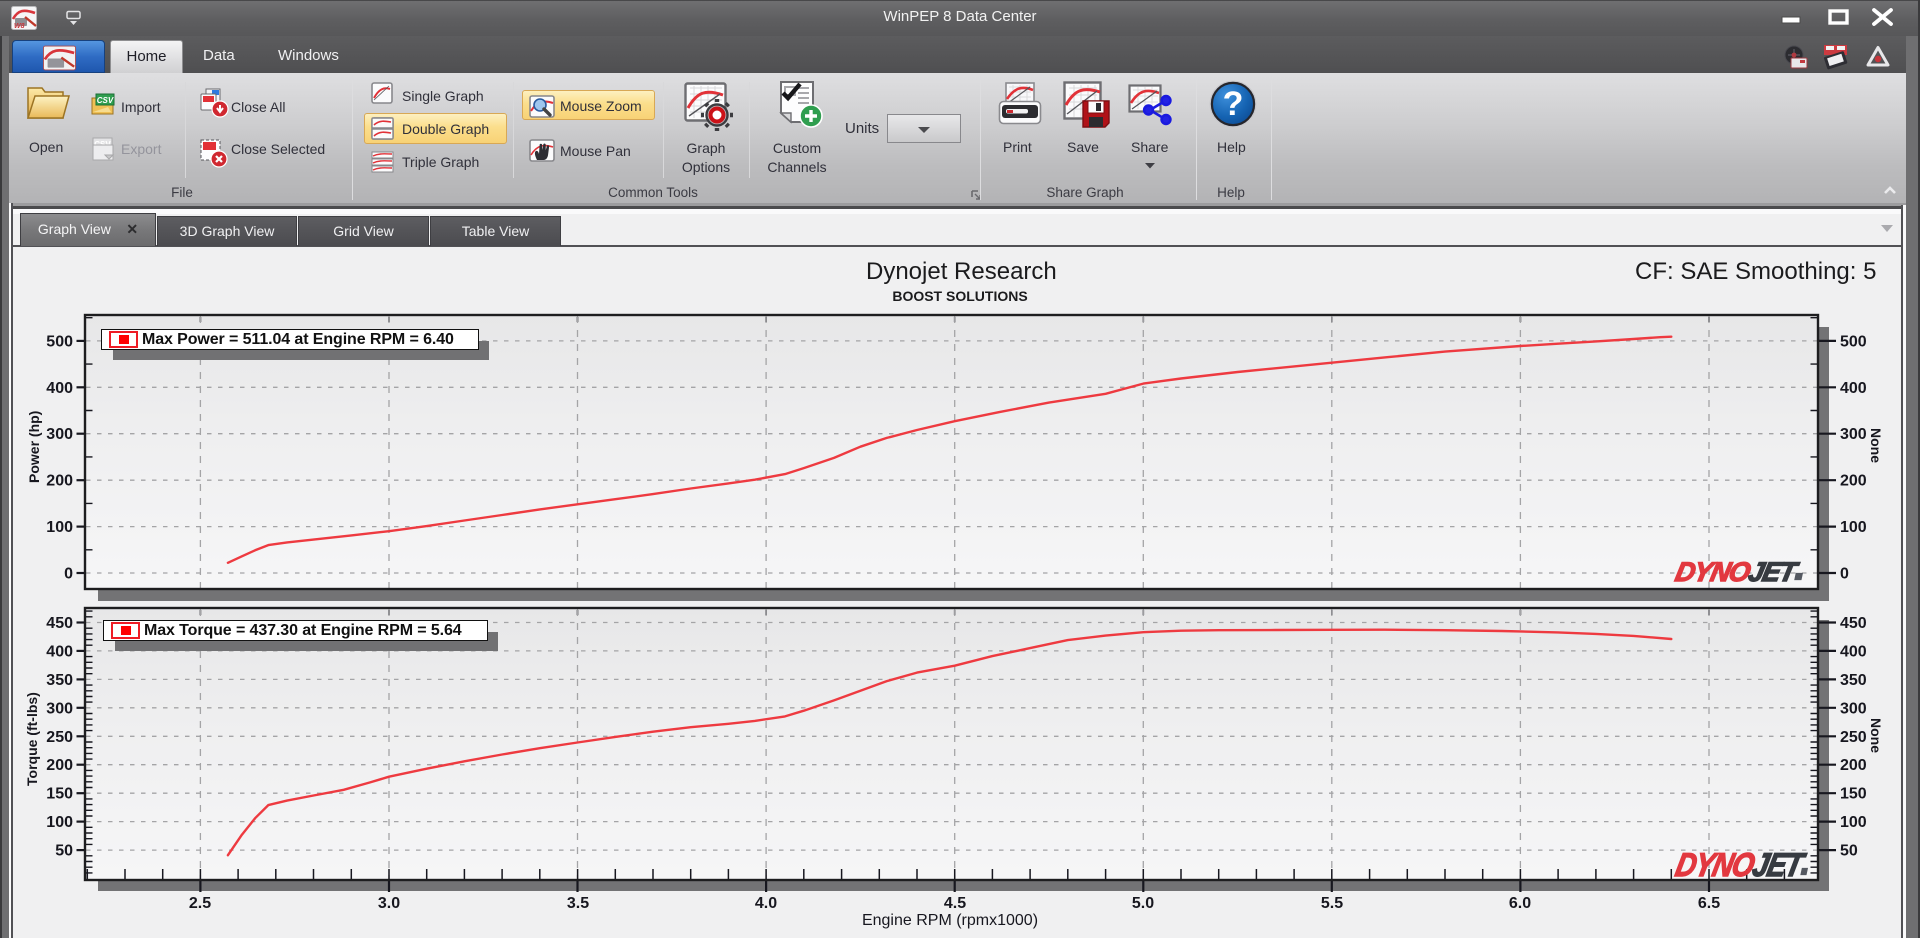 The width and height of the screenshot is (1920, 938). I want to click on svg-text: CSV, so click(105, 100).